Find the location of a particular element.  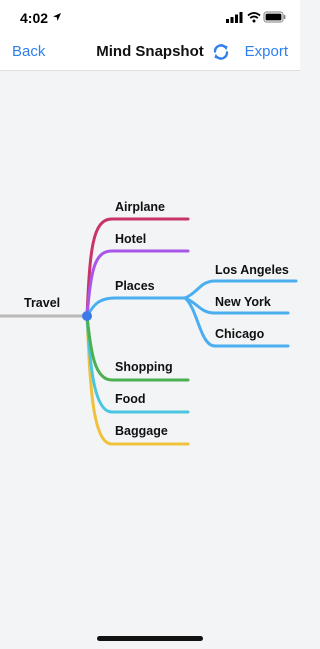

back-button: Back is located at coordinates (28, 51).